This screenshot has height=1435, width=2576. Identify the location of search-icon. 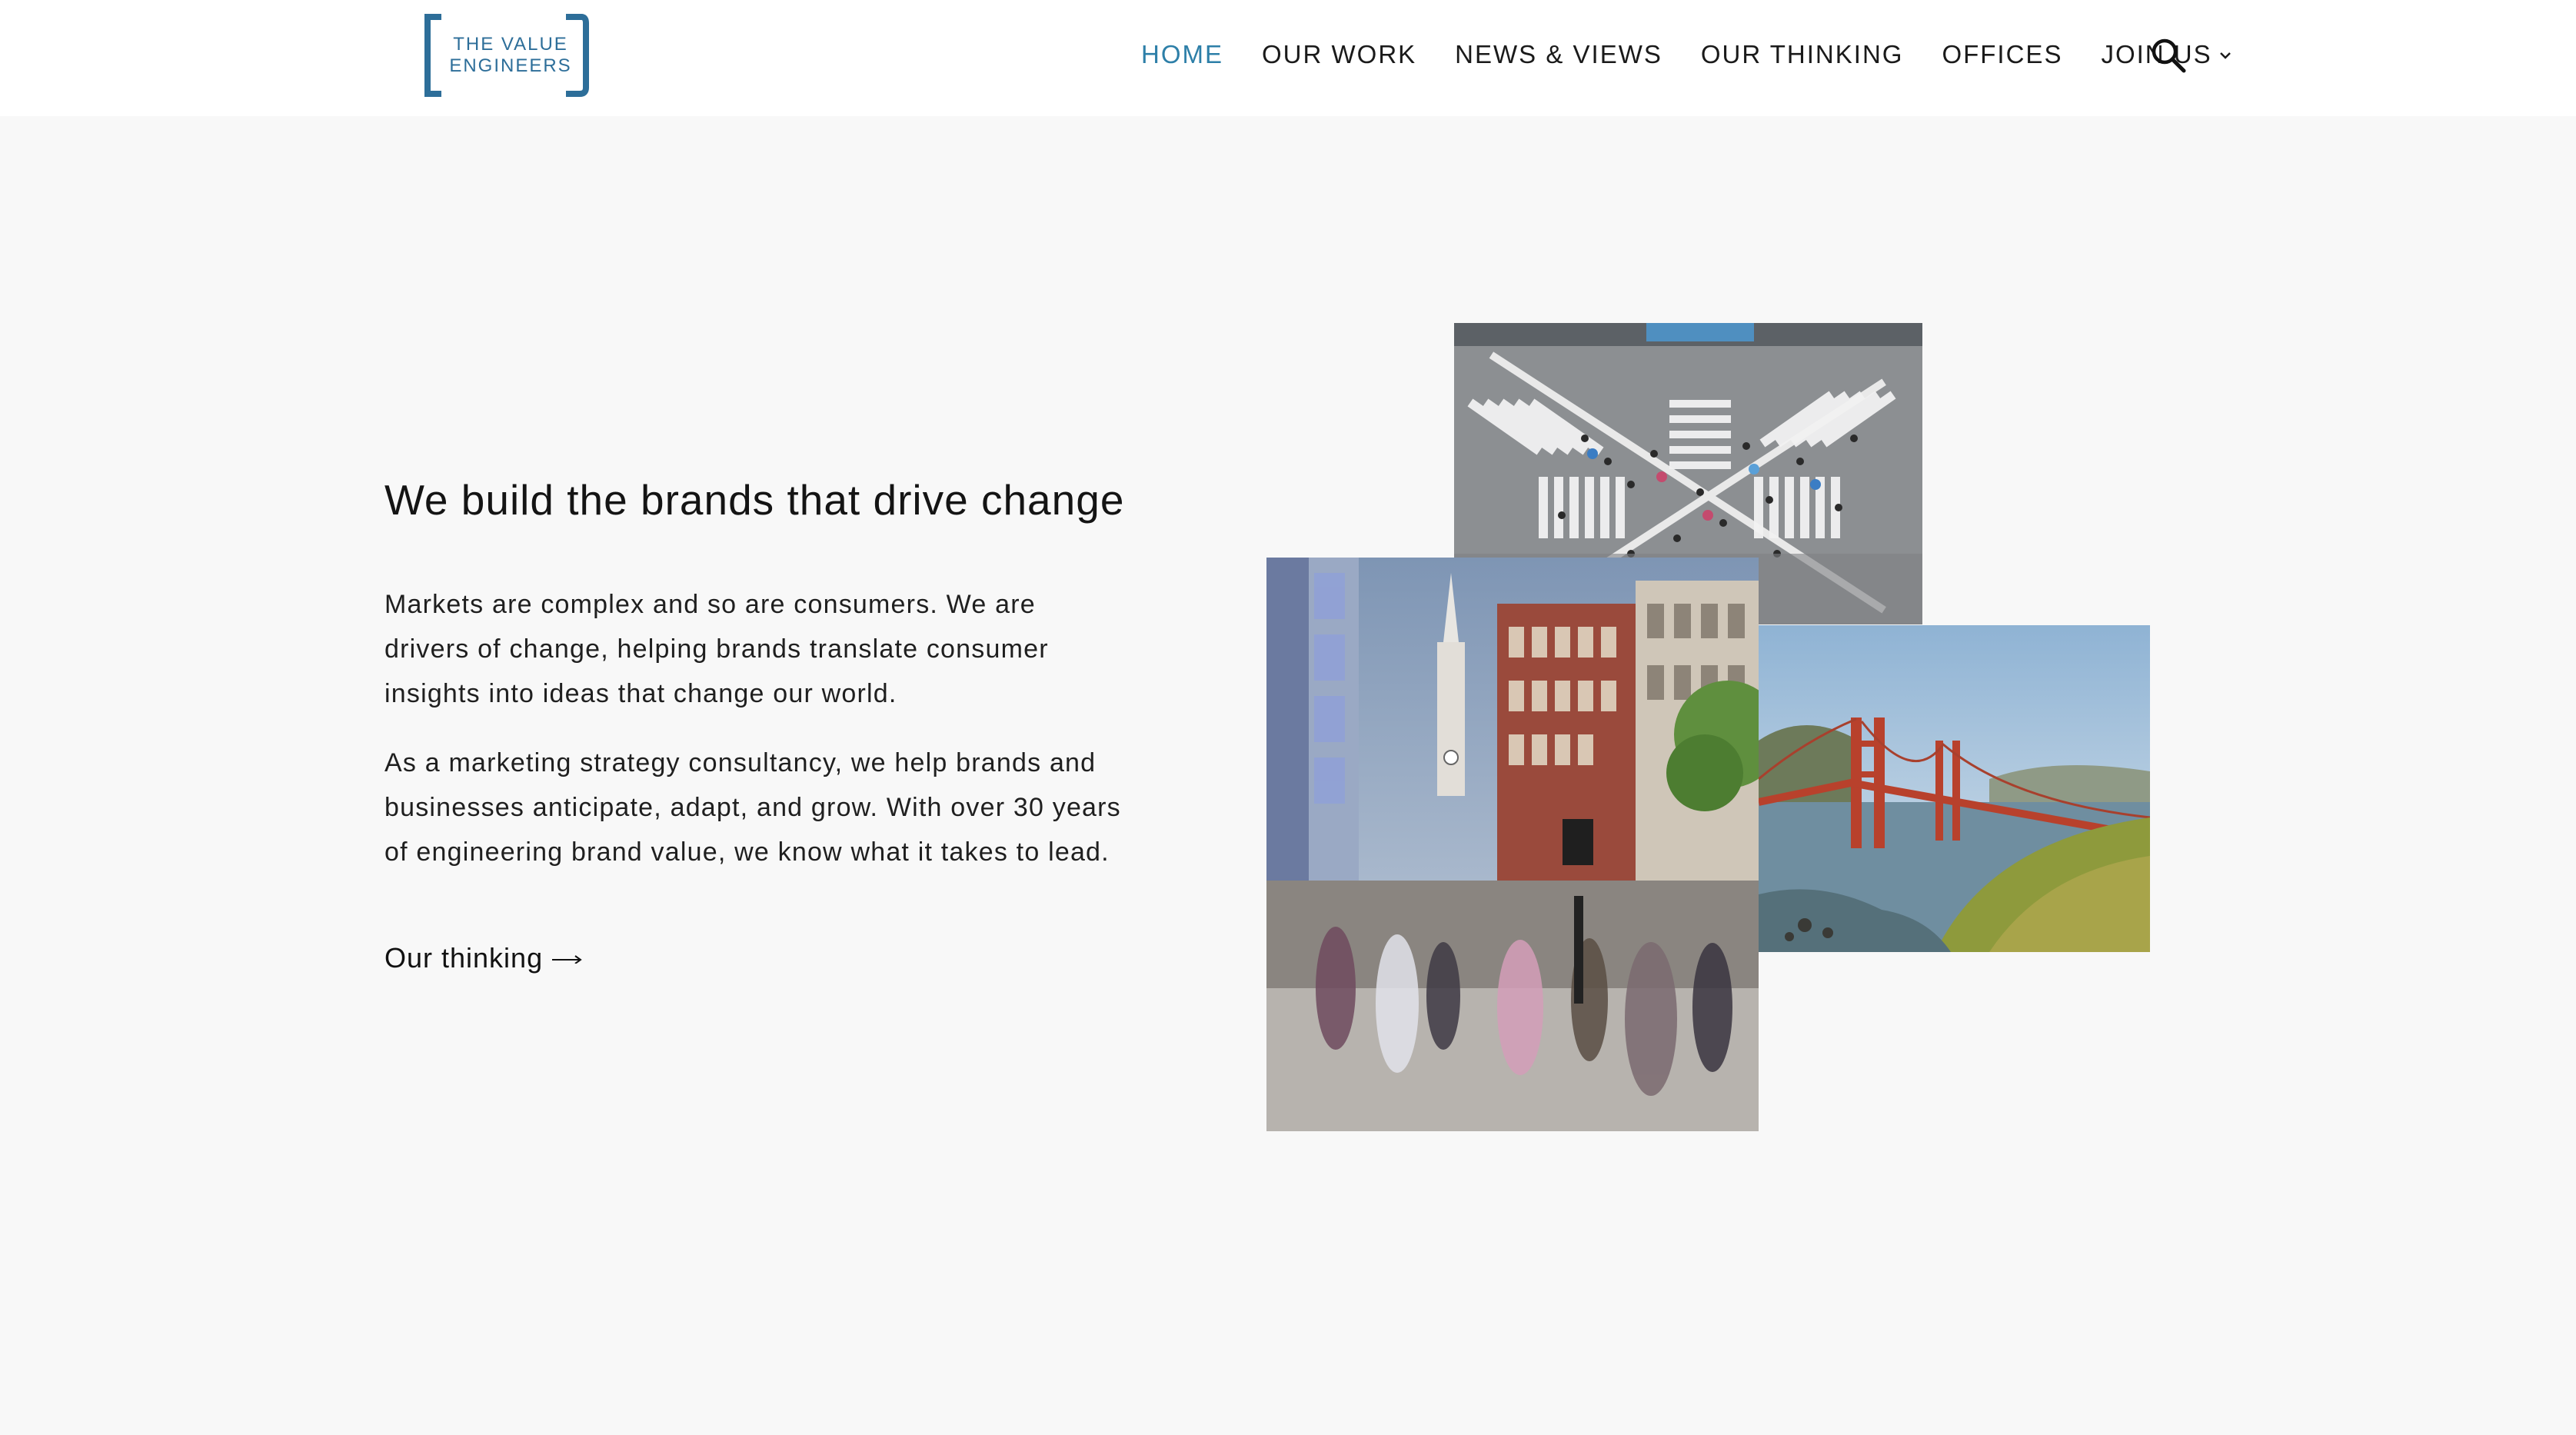
(2169, 56).